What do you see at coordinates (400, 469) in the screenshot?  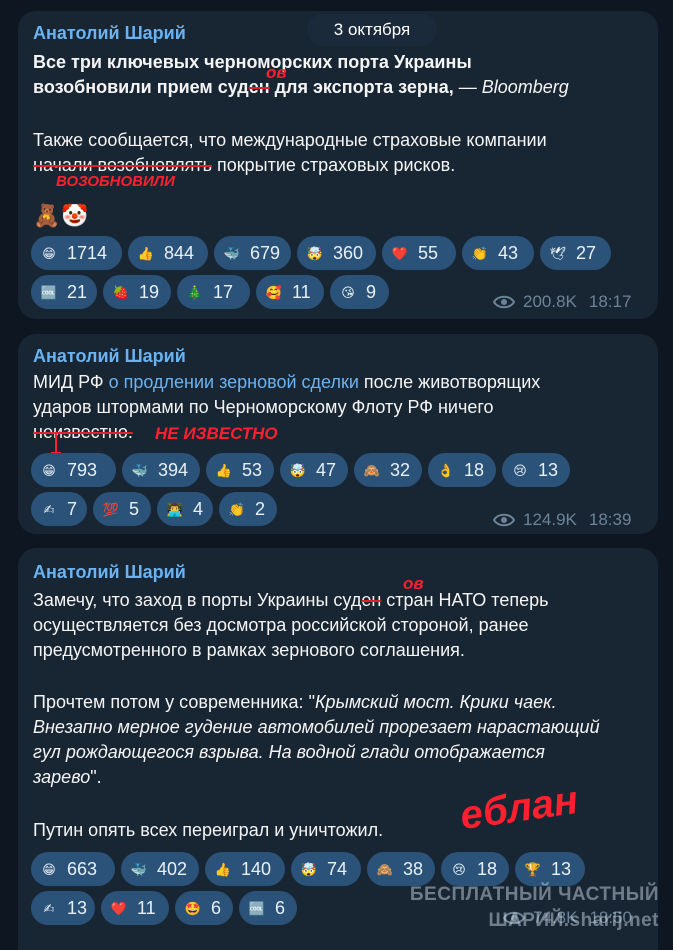 I see `reaction-count: 32` at bounding box center [400, 469].